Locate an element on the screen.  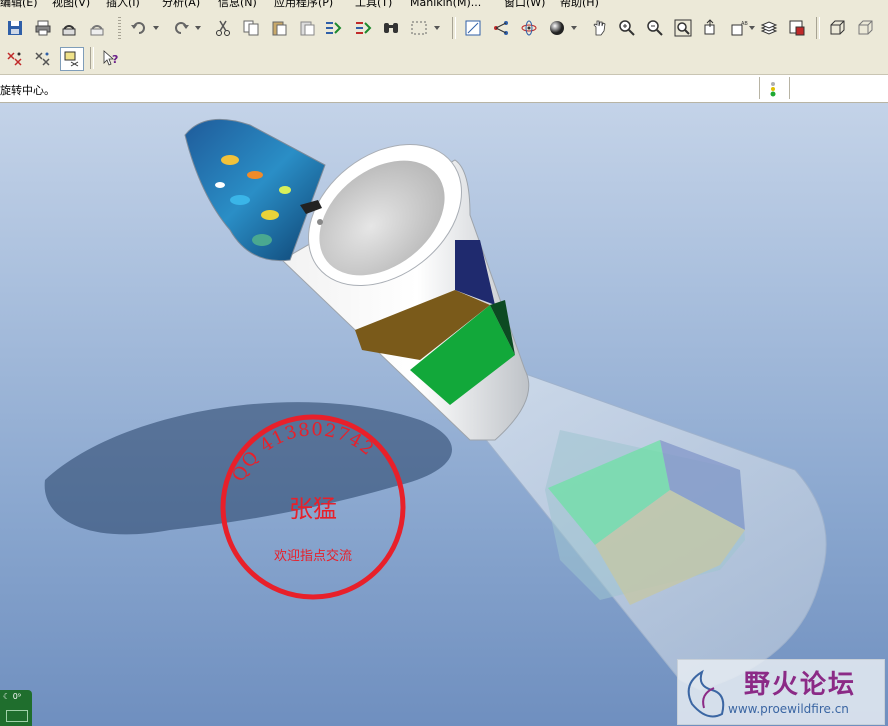
menu-edit: 编辑(E) is located at coordinates (19, 5).